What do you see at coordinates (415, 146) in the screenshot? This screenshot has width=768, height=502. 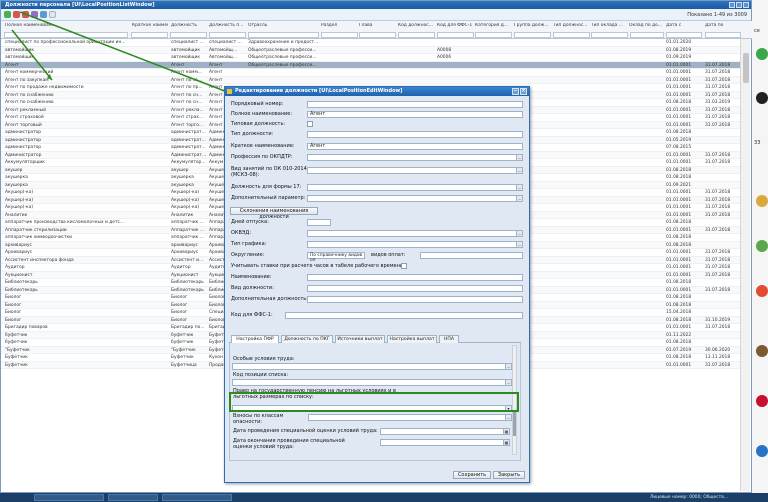 I see `short-name-input: Агент` at bounding box center [415, 146].